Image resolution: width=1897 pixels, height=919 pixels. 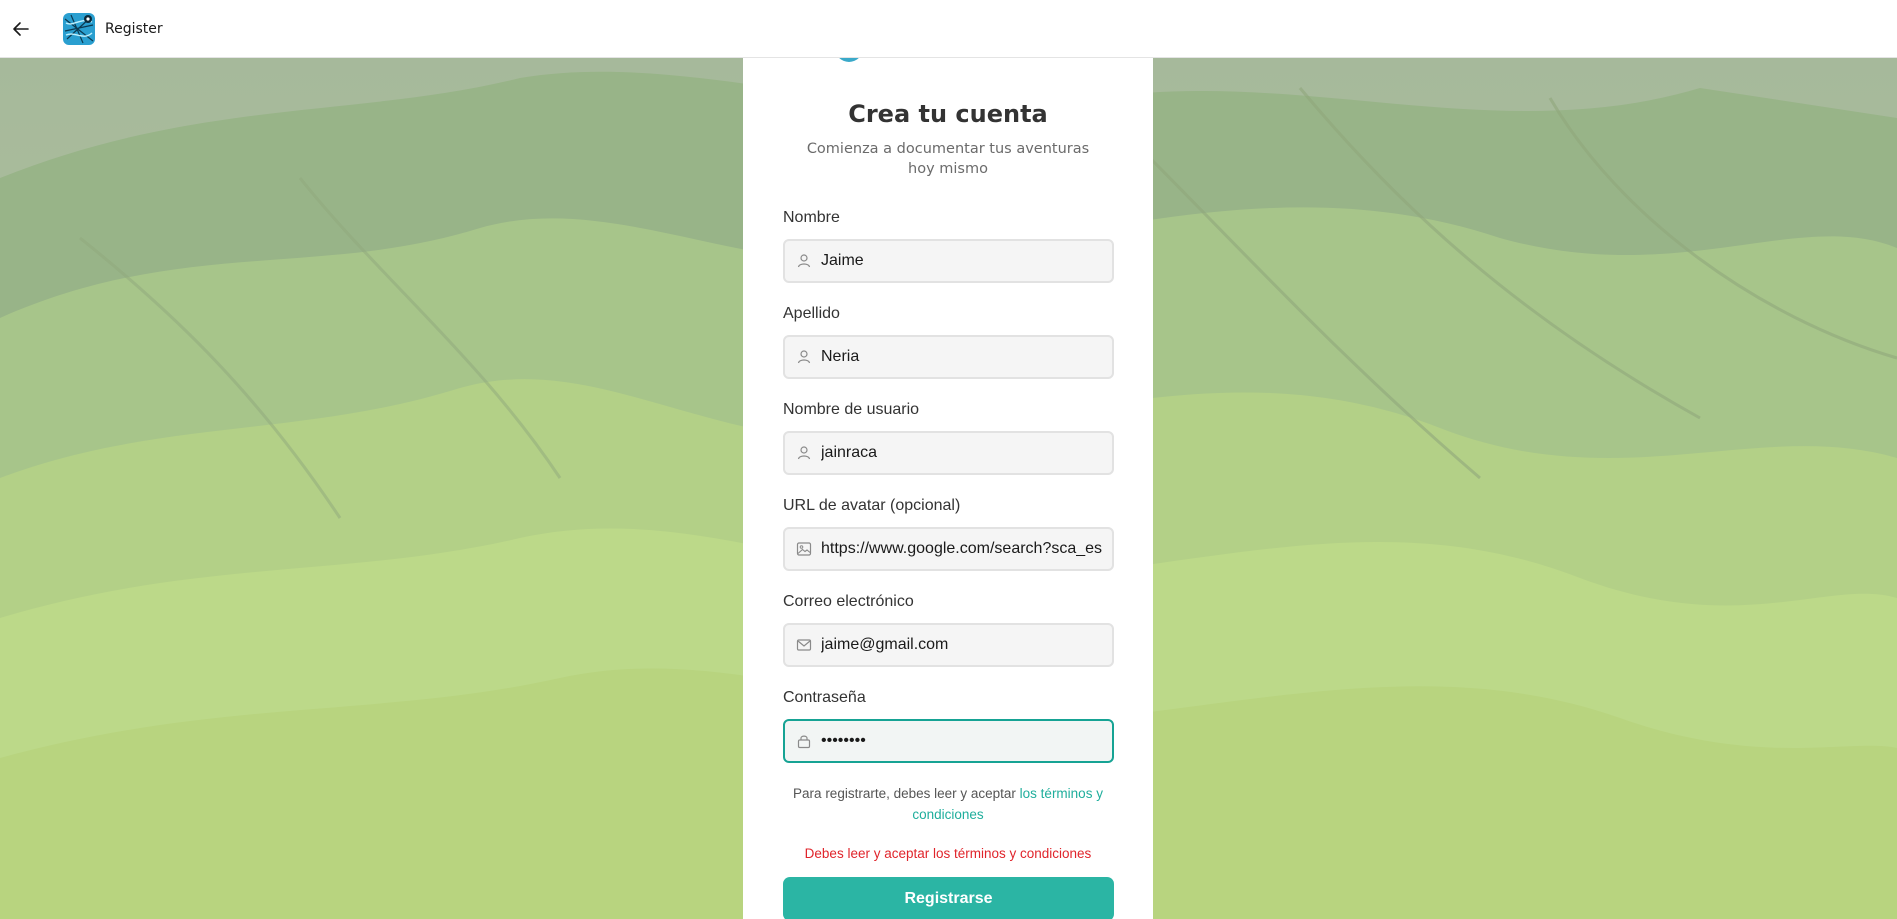 I want to click on username-label: Nombre de usuario, so click(x=851, y=409).